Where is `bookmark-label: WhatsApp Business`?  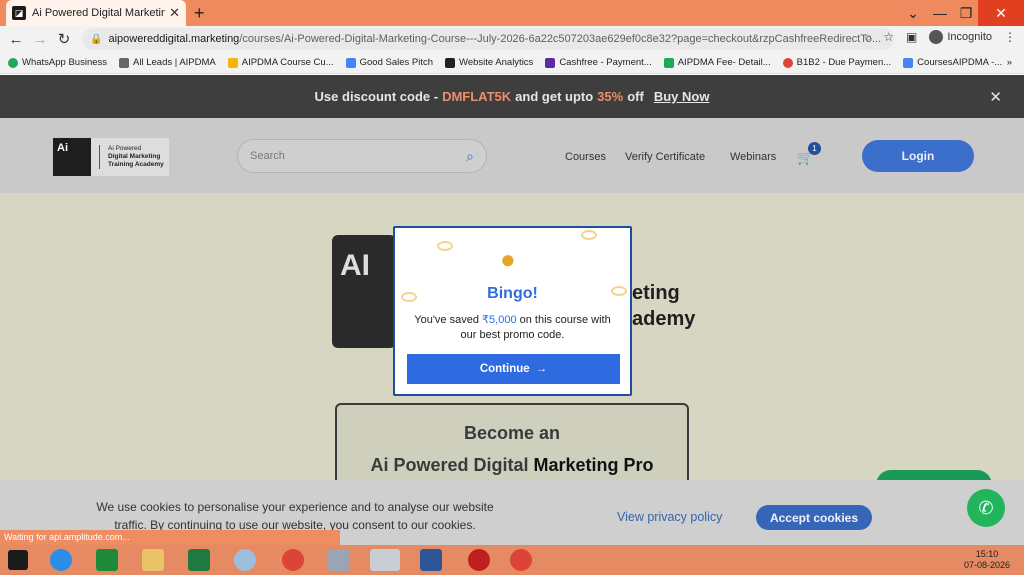
bookmark-label: WhatsApp Business is located at coordinates (65, 62).